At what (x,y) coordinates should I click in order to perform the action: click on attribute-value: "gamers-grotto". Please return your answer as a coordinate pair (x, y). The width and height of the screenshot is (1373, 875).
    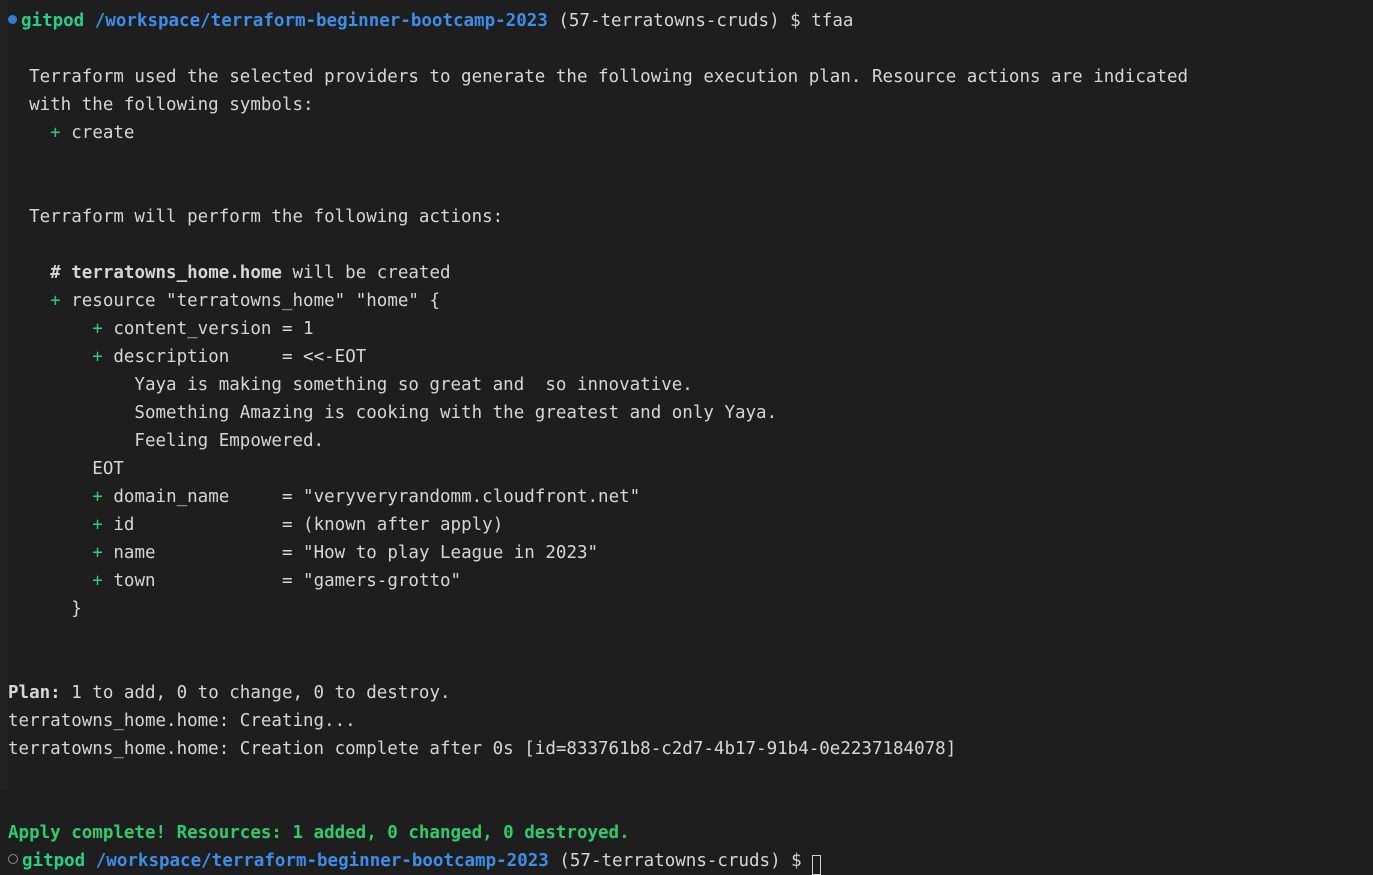
    Looking at the image, I should click on (382, 581).